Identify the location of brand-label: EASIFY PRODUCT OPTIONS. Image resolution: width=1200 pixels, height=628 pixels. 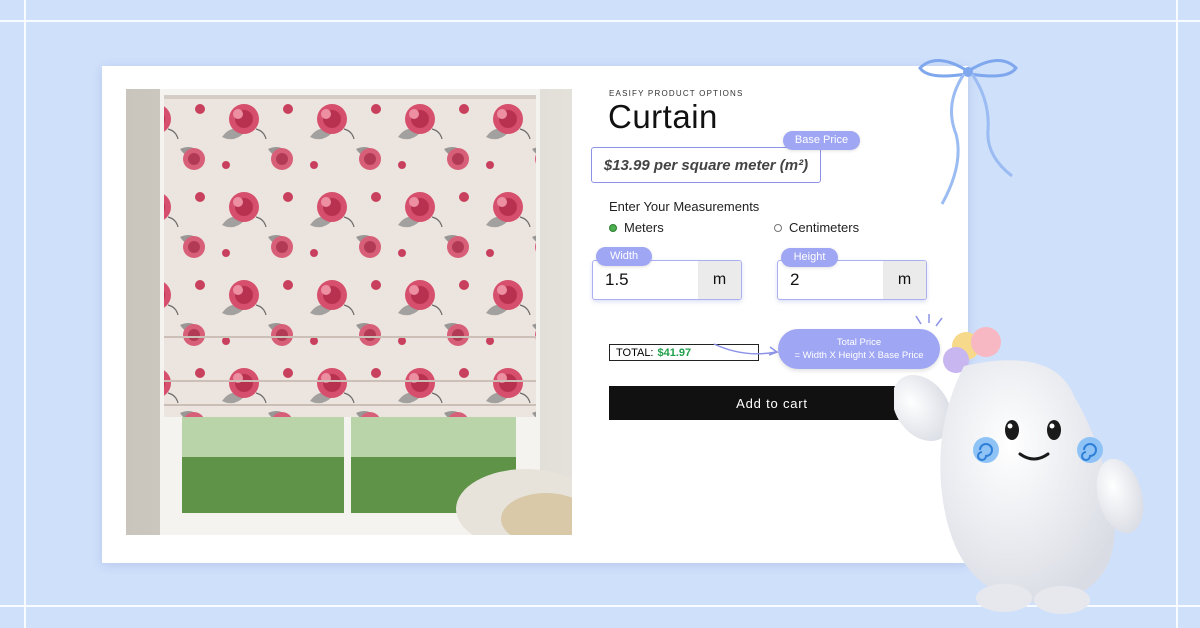
(676, 93).